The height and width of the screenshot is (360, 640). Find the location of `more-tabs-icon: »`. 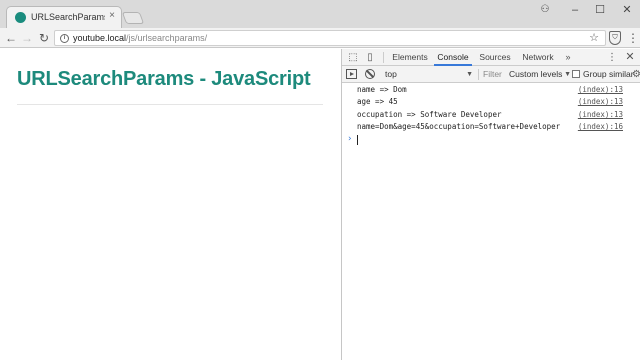

more-tabs-icon: » is located at coordinates (568, 57).